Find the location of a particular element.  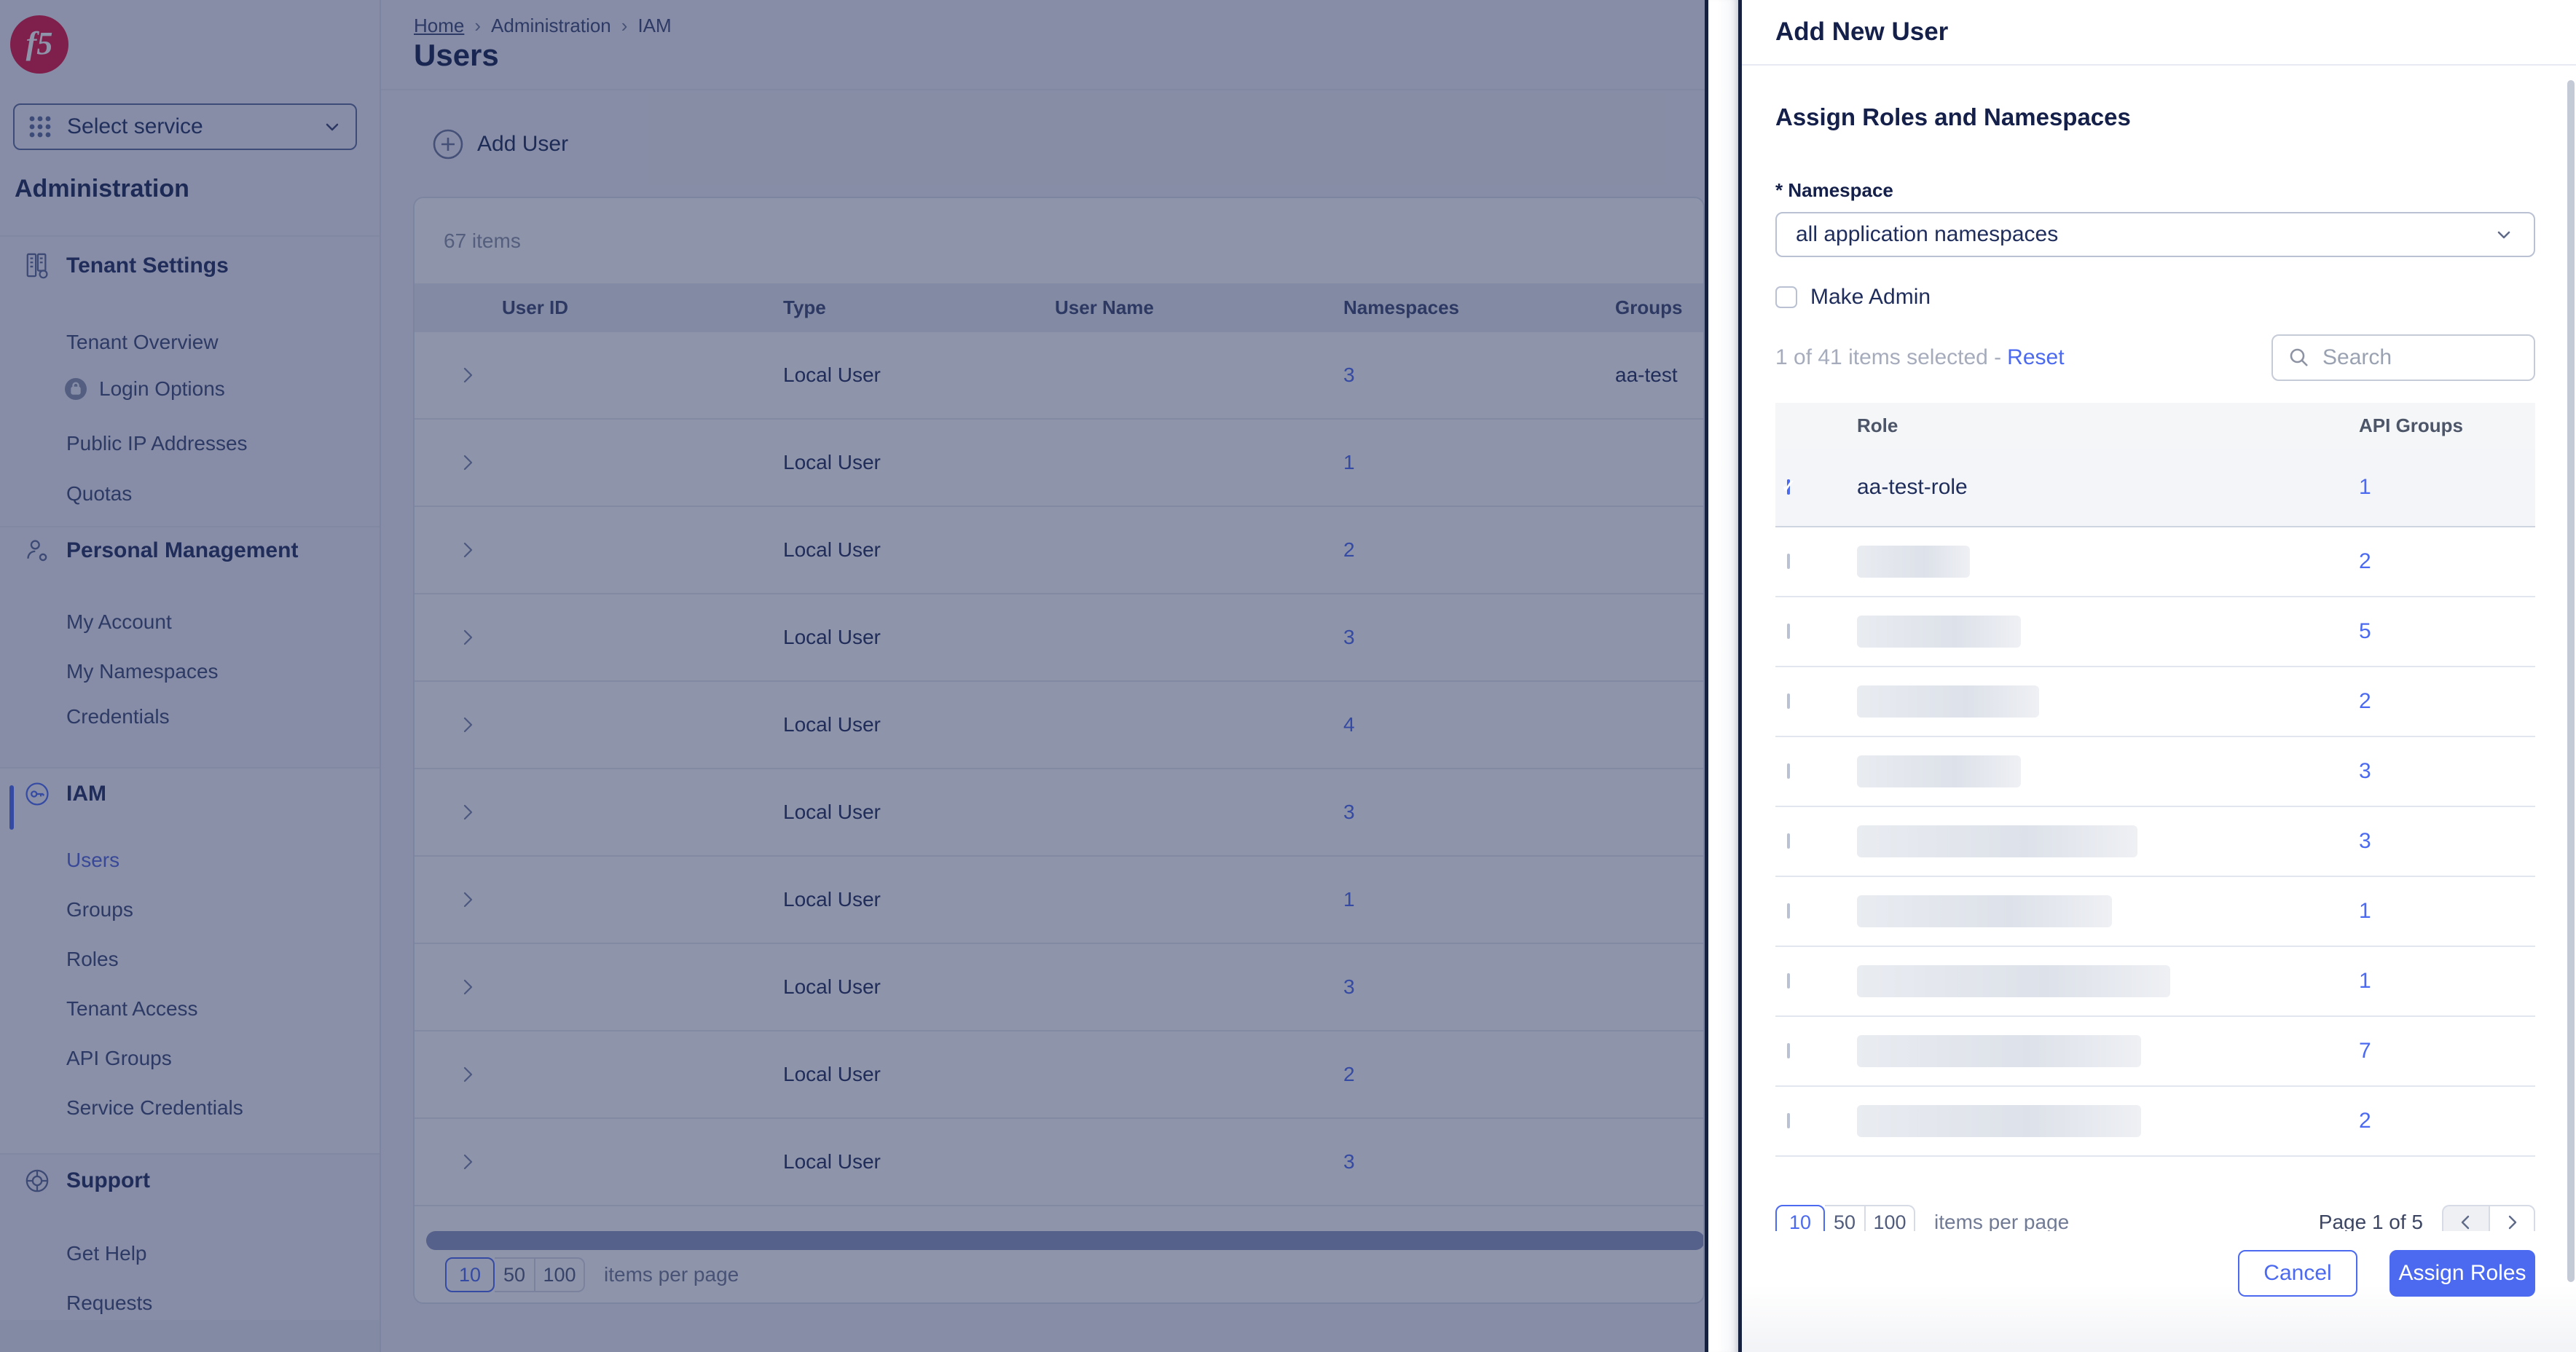

role-row: 7 is located at coordinates (2155, 1052).